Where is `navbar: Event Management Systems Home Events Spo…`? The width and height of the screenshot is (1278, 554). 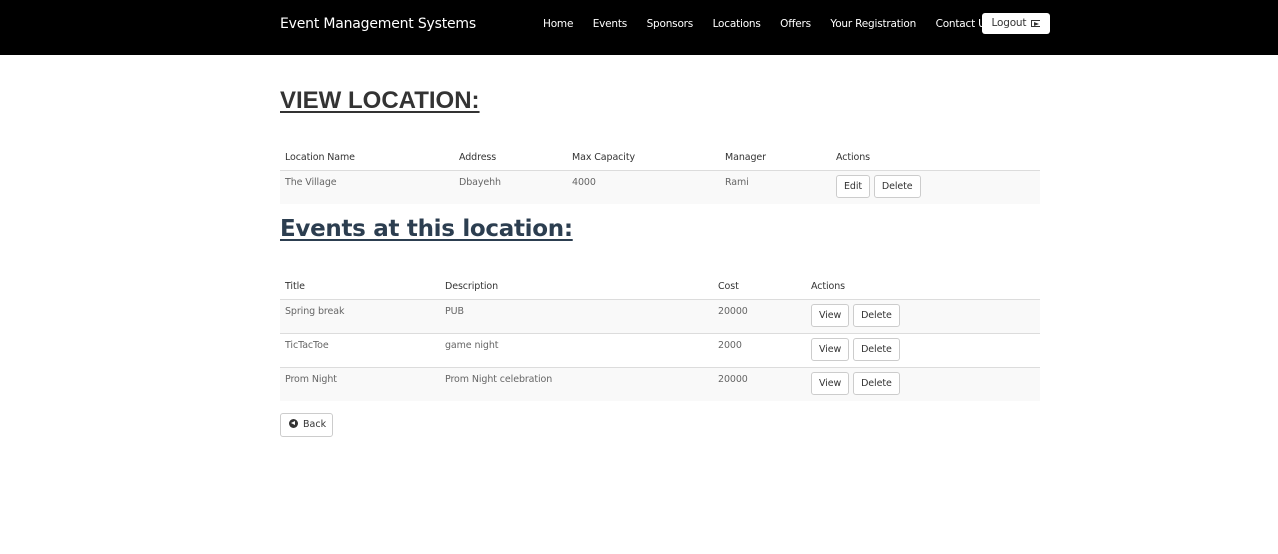 navbar: Event Management Systems Home Events Spo… is located at coordinates (639, 27).